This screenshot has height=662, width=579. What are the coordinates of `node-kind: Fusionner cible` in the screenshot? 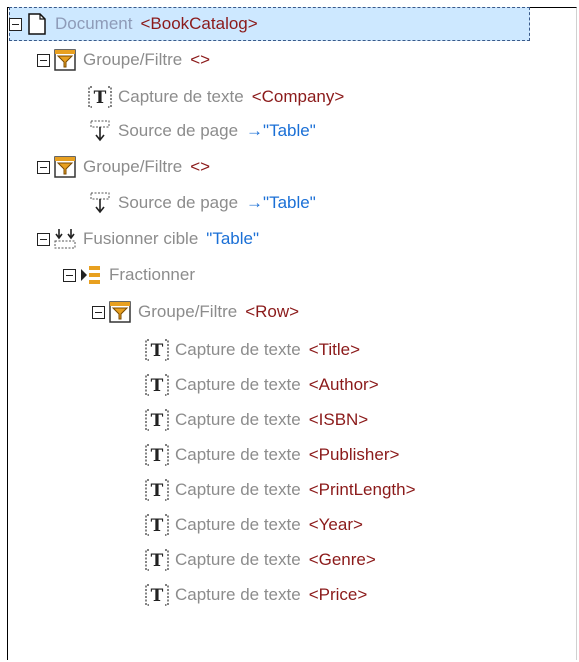 It's located at (141, 238).